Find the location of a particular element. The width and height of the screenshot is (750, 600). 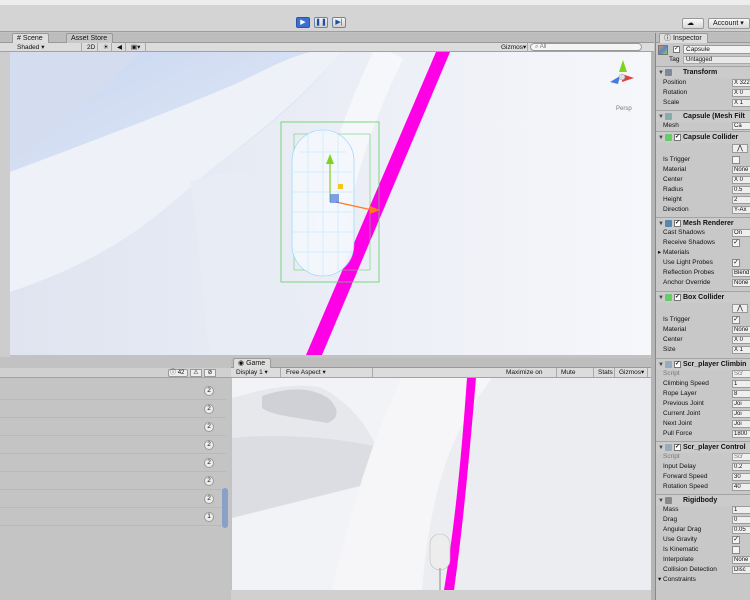

field-value: 0.5 is located at coordinates (741, 190).